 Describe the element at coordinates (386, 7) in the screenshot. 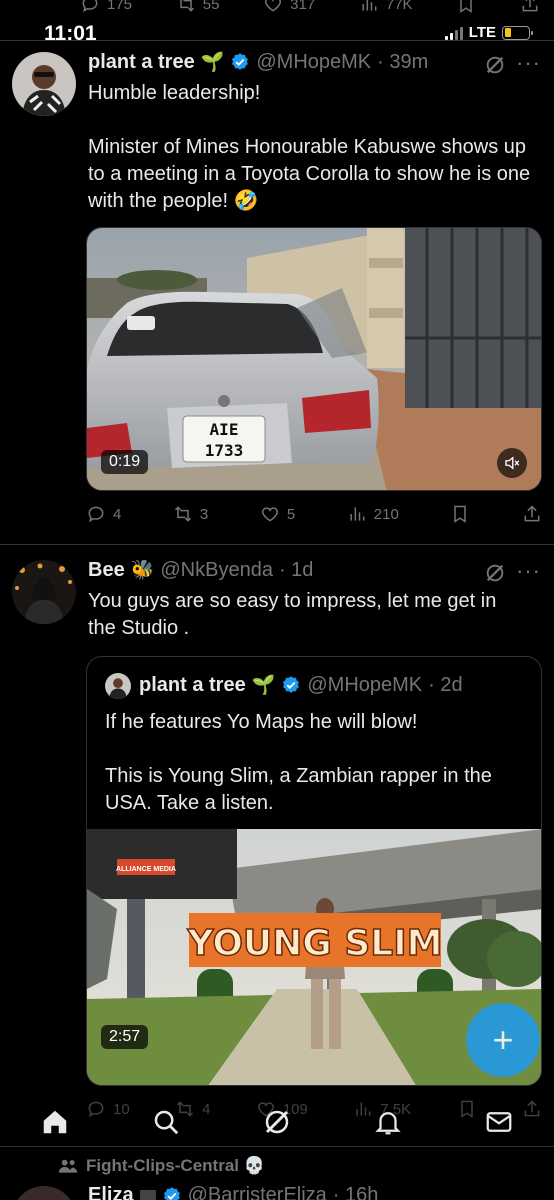

I see `views-button: 77K` at that location.